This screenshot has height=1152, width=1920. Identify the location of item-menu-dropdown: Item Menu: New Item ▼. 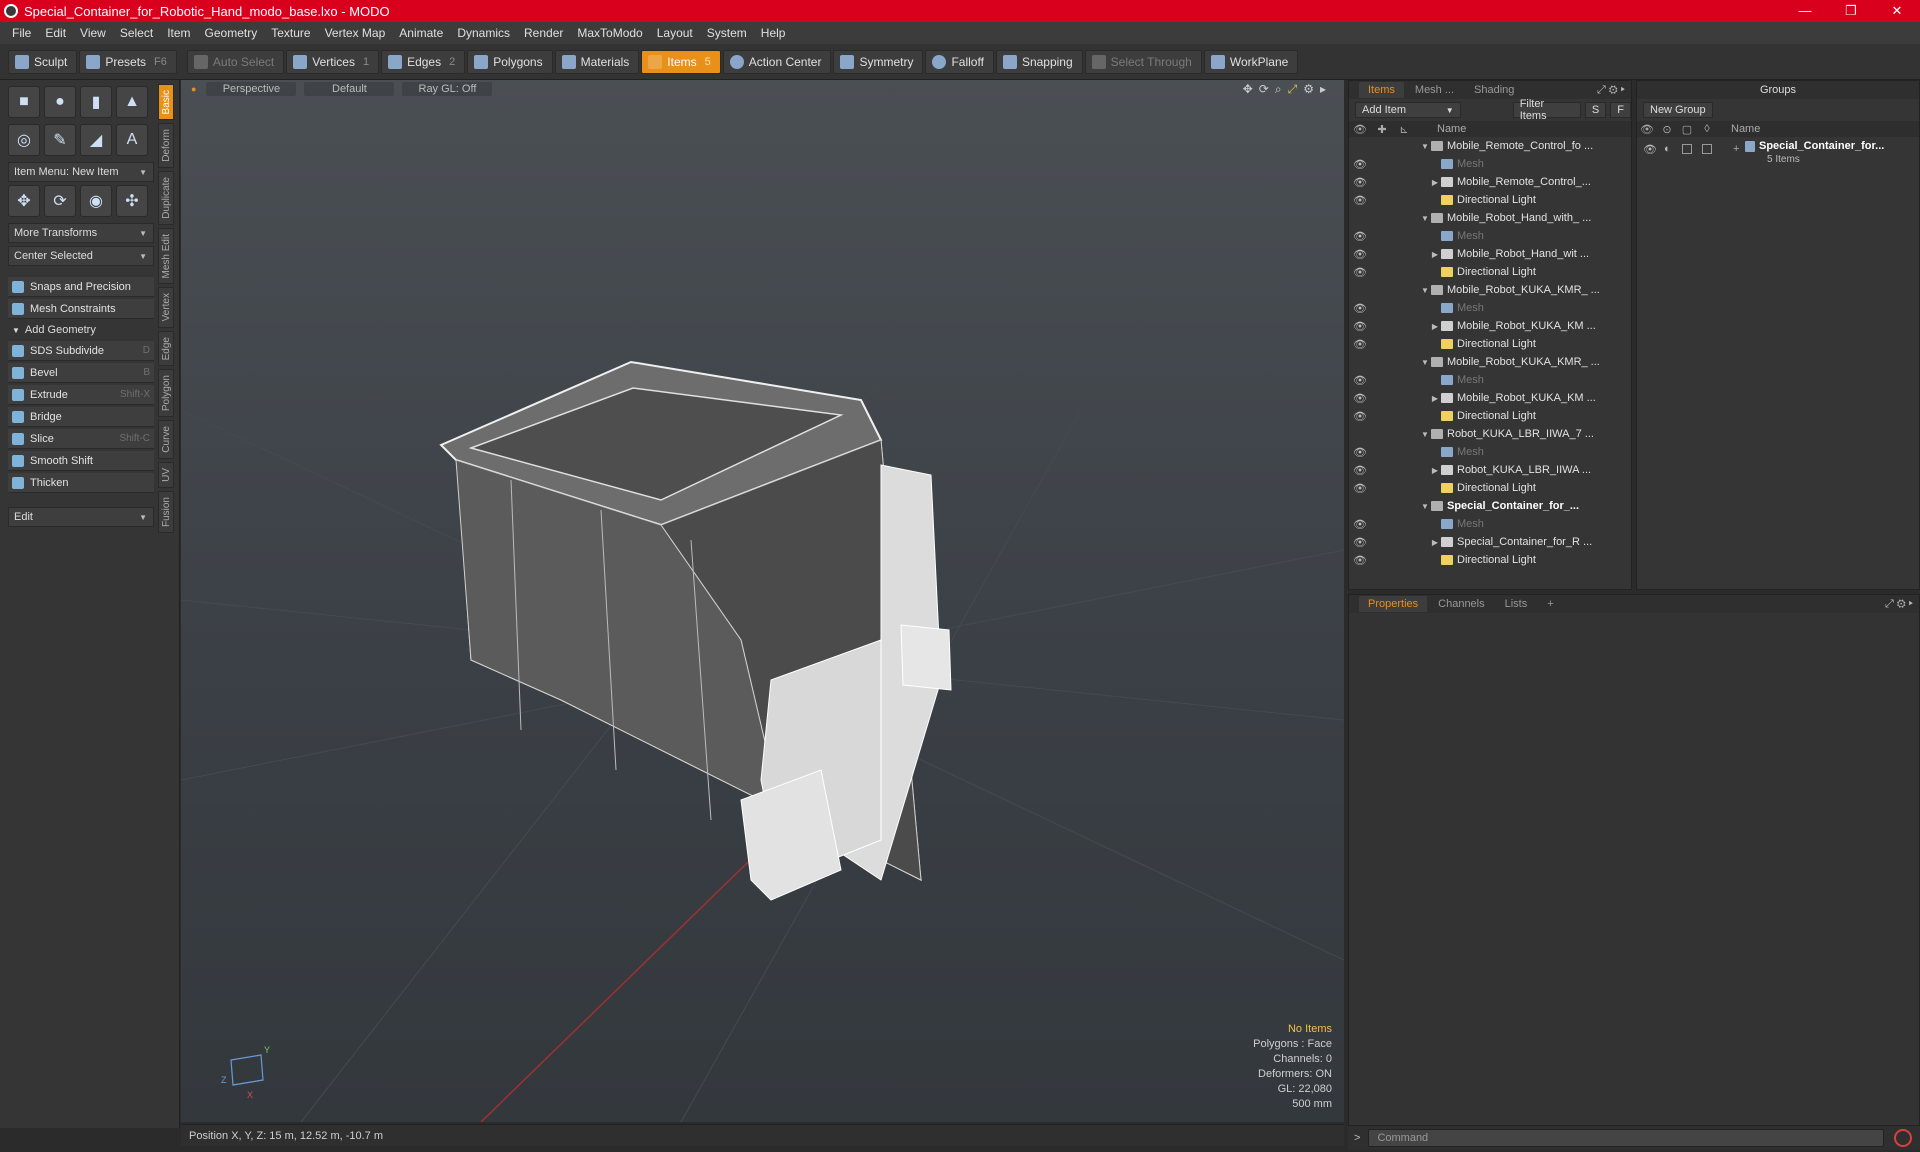
(81, 172).